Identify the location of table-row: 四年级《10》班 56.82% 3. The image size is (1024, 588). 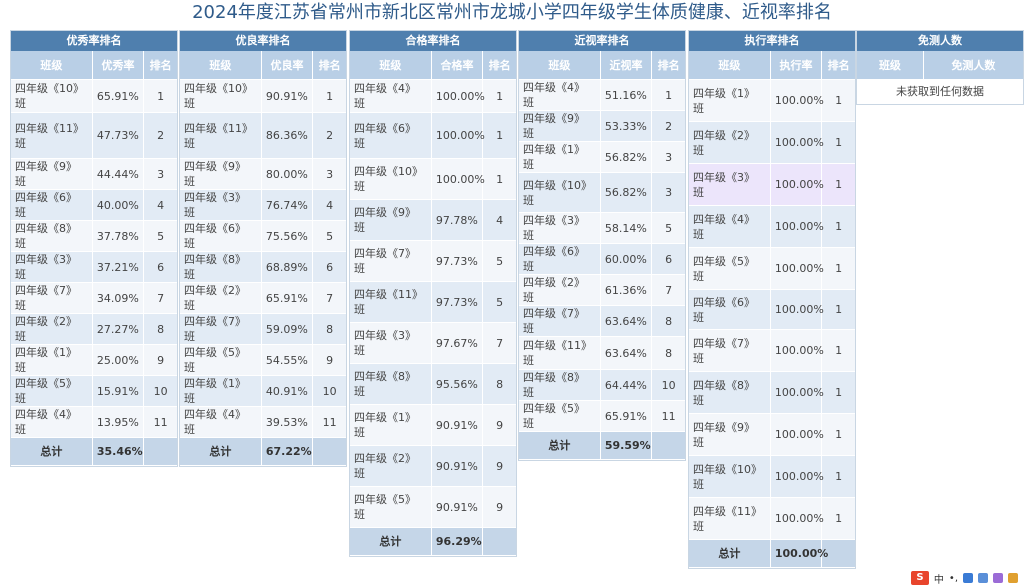
(602, 192).